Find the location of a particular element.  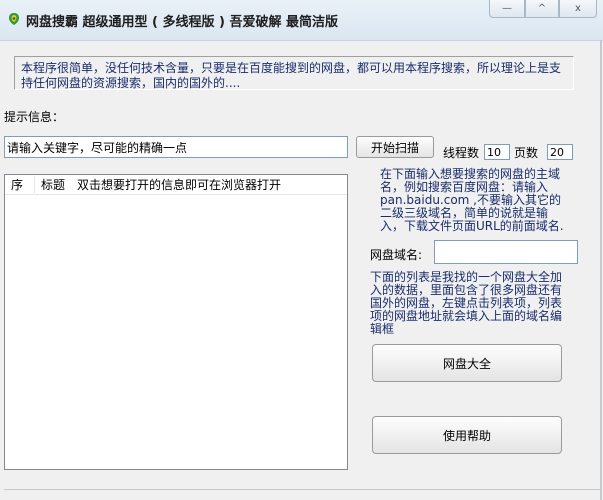

minimize-icon: — is located at coordinates (507, 8).